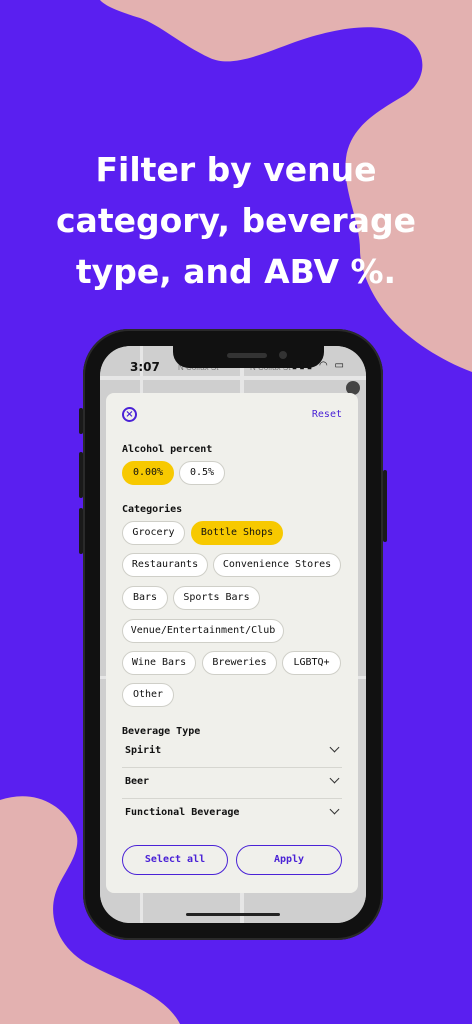 The width and height of the screenshot is (472, 1024). I want to click on notch-camera, so click(283, 355).